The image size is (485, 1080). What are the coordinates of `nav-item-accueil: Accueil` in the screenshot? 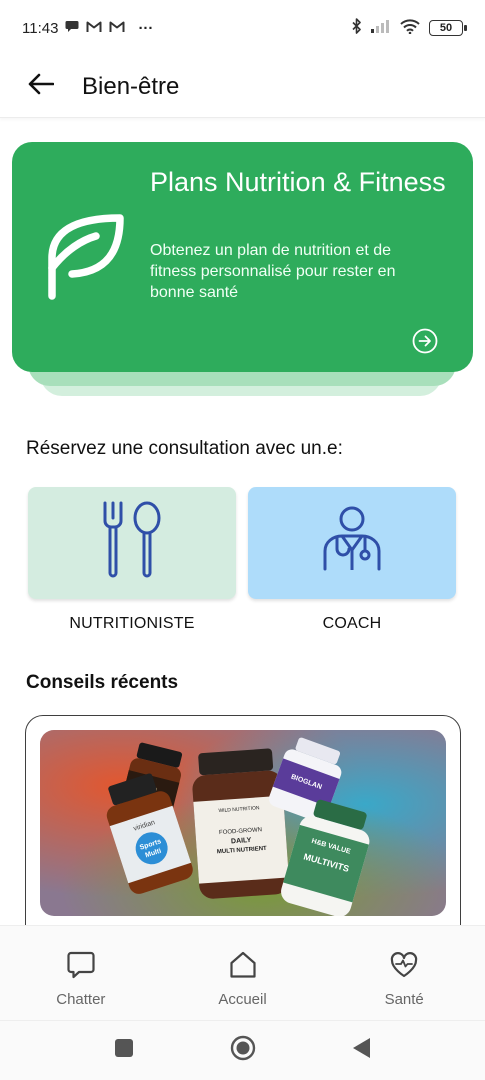 It's located at (243, 973).